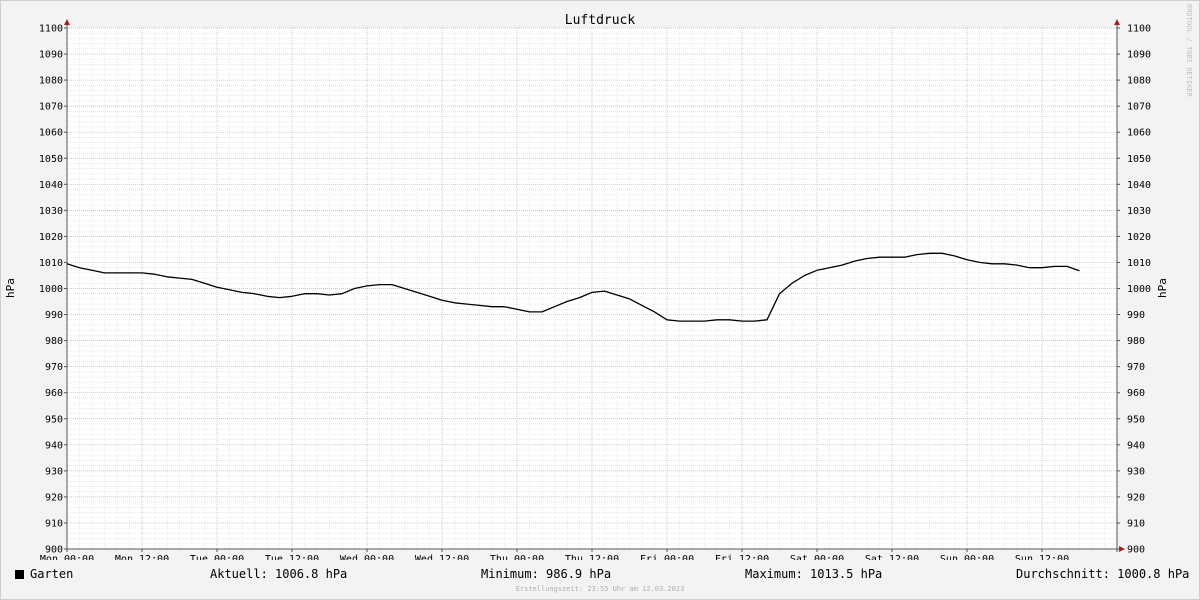 Image resolution: width=1200 pixels, height=600 pixels. What do you see at coordinates (1189, 50) in the screenshot?
I see `watermark: RRDTOOL / TOBI OETIKER` at bounding box center [1189, 50].